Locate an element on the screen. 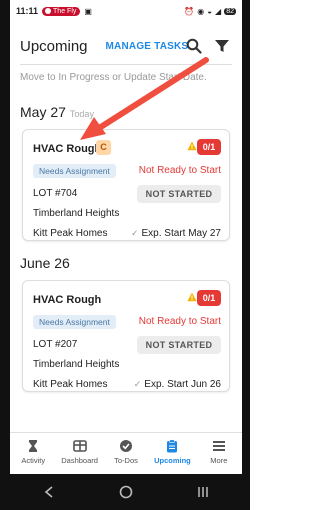 The height and width of the screenshot is (510, 320). filter-icon is located at coordinates (222, 46).